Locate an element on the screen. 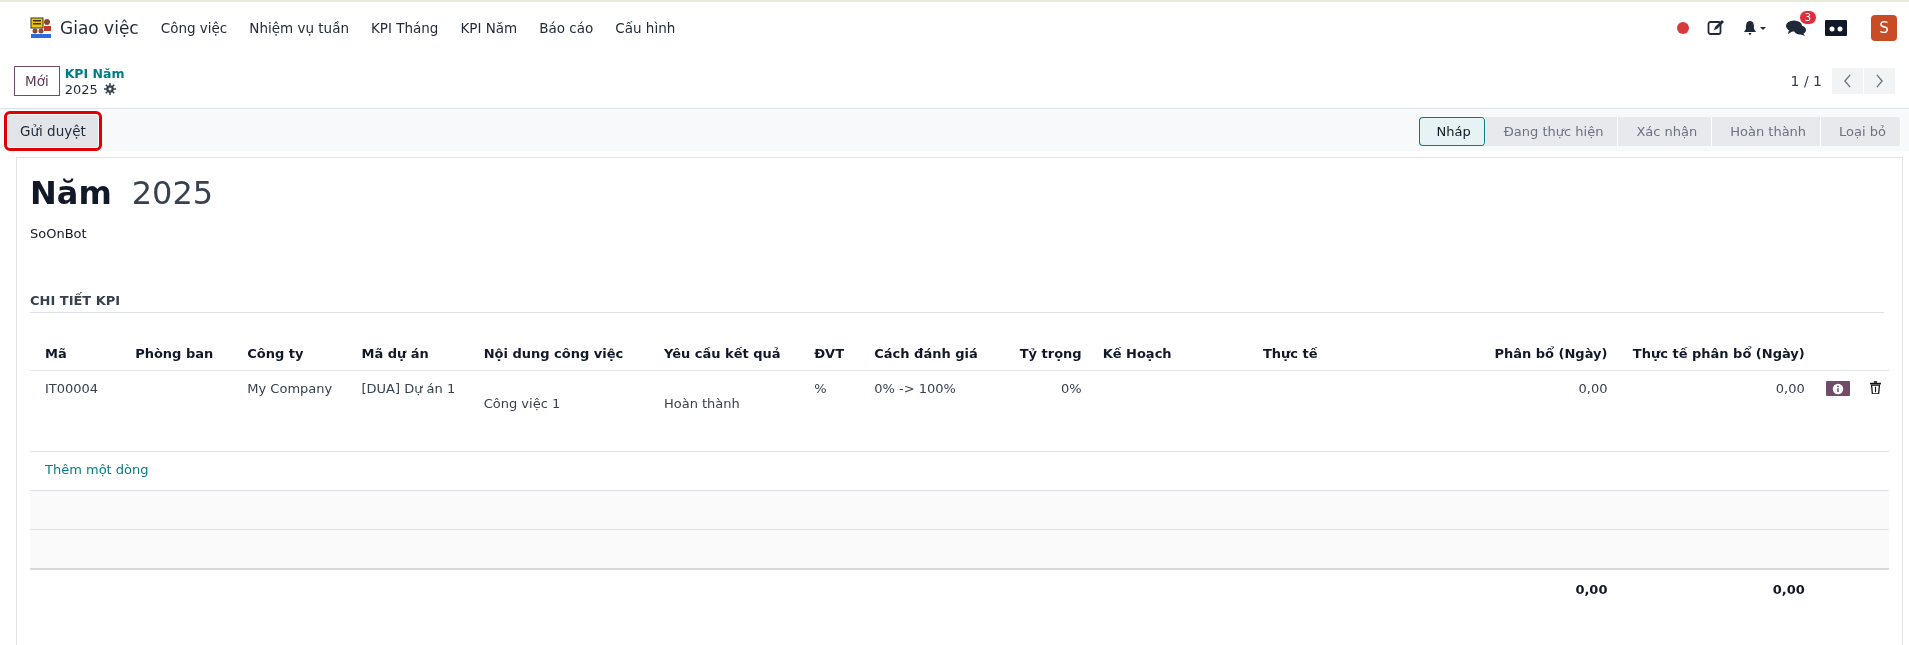 The height and width of the screenshot is (645, 1909). year-label: Năm is located at coordinates (71, 193).